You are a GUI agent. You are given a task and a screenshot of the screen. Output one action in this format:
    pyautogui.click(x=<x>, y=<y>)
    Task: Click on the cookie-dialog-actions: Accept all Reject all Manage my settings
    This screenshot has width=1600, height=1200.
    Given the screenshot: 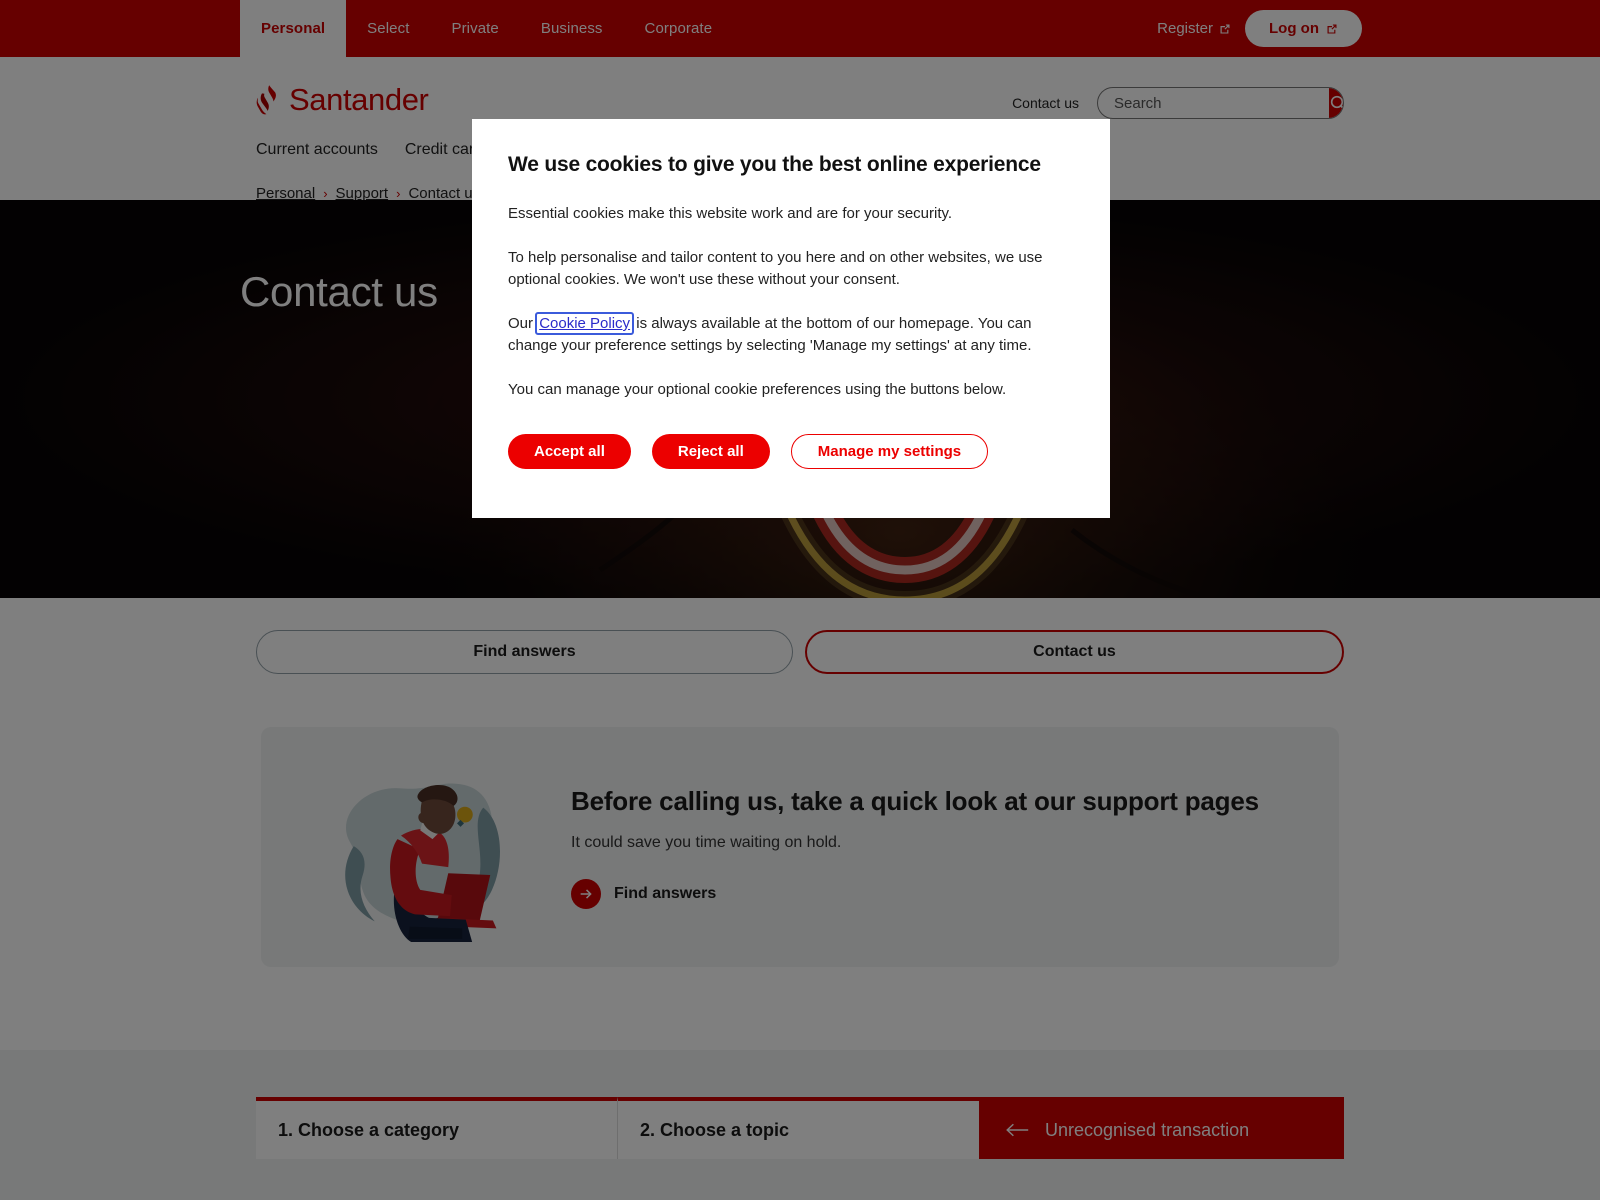 What is the action you would take?
    pyautogui.click(x=790, y=451)
    